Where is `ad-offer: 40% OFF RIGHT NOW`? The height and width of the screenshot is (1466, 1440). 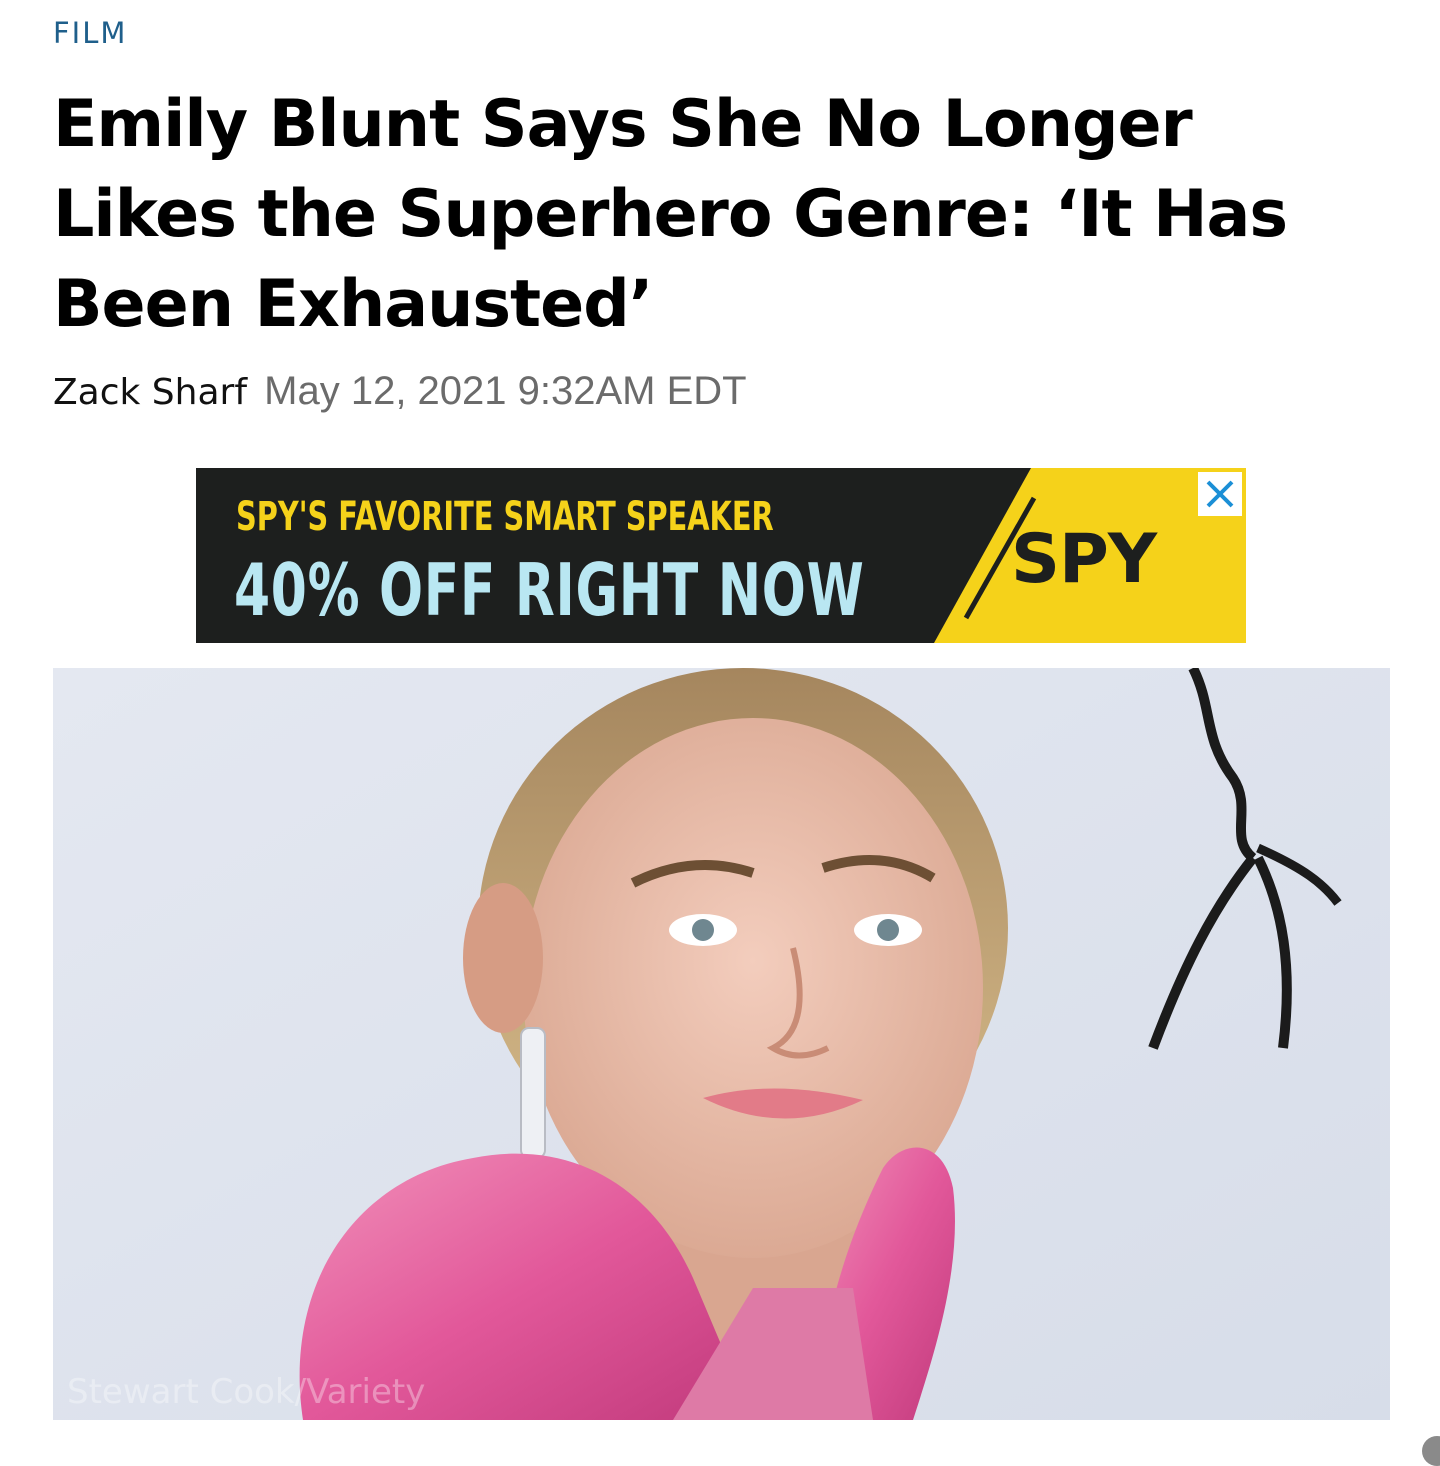 ad-offer: 40% OFF RIGHT NOW is located at coordinates (549, 590).